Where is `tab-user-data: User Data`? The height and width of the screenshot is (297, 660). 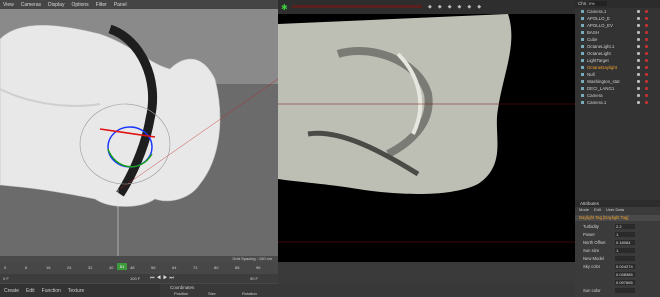 tab-user-data: User Data is located at coordinates (615, 210).